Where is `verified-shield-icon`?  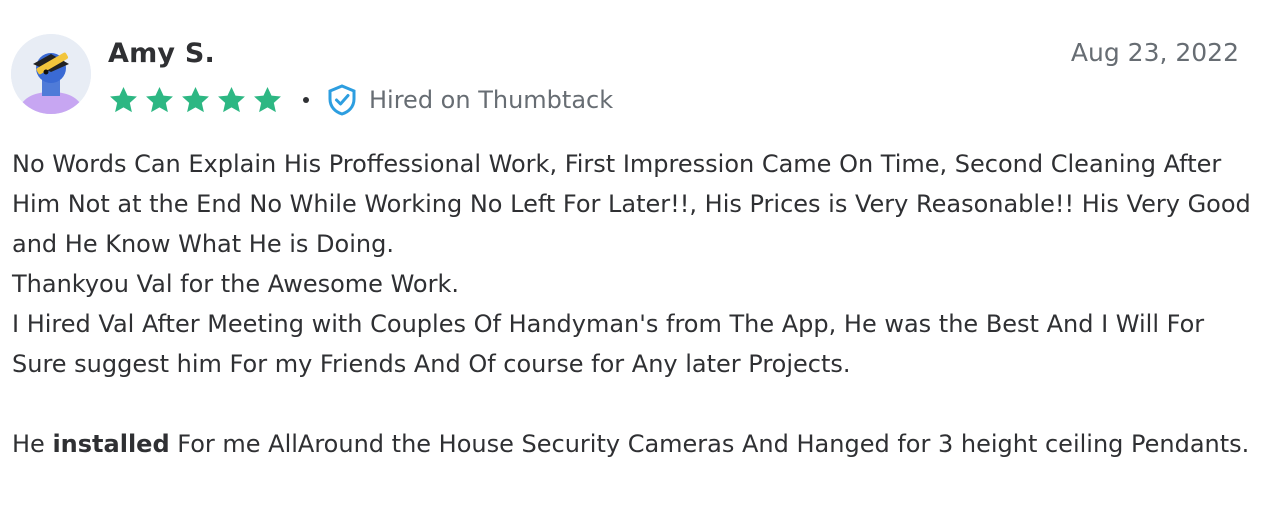
verified-shield-icon is located at coordinates (342, 100).